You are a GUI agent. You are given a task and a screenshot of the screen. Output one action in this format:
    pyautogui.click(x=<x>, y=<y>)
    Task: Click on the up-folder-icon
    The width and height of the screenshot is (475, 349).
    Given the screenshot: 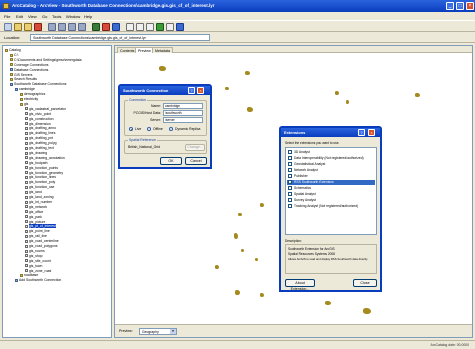 What is the action you would take?
    pyautogui.click(x=8, y=27)
    